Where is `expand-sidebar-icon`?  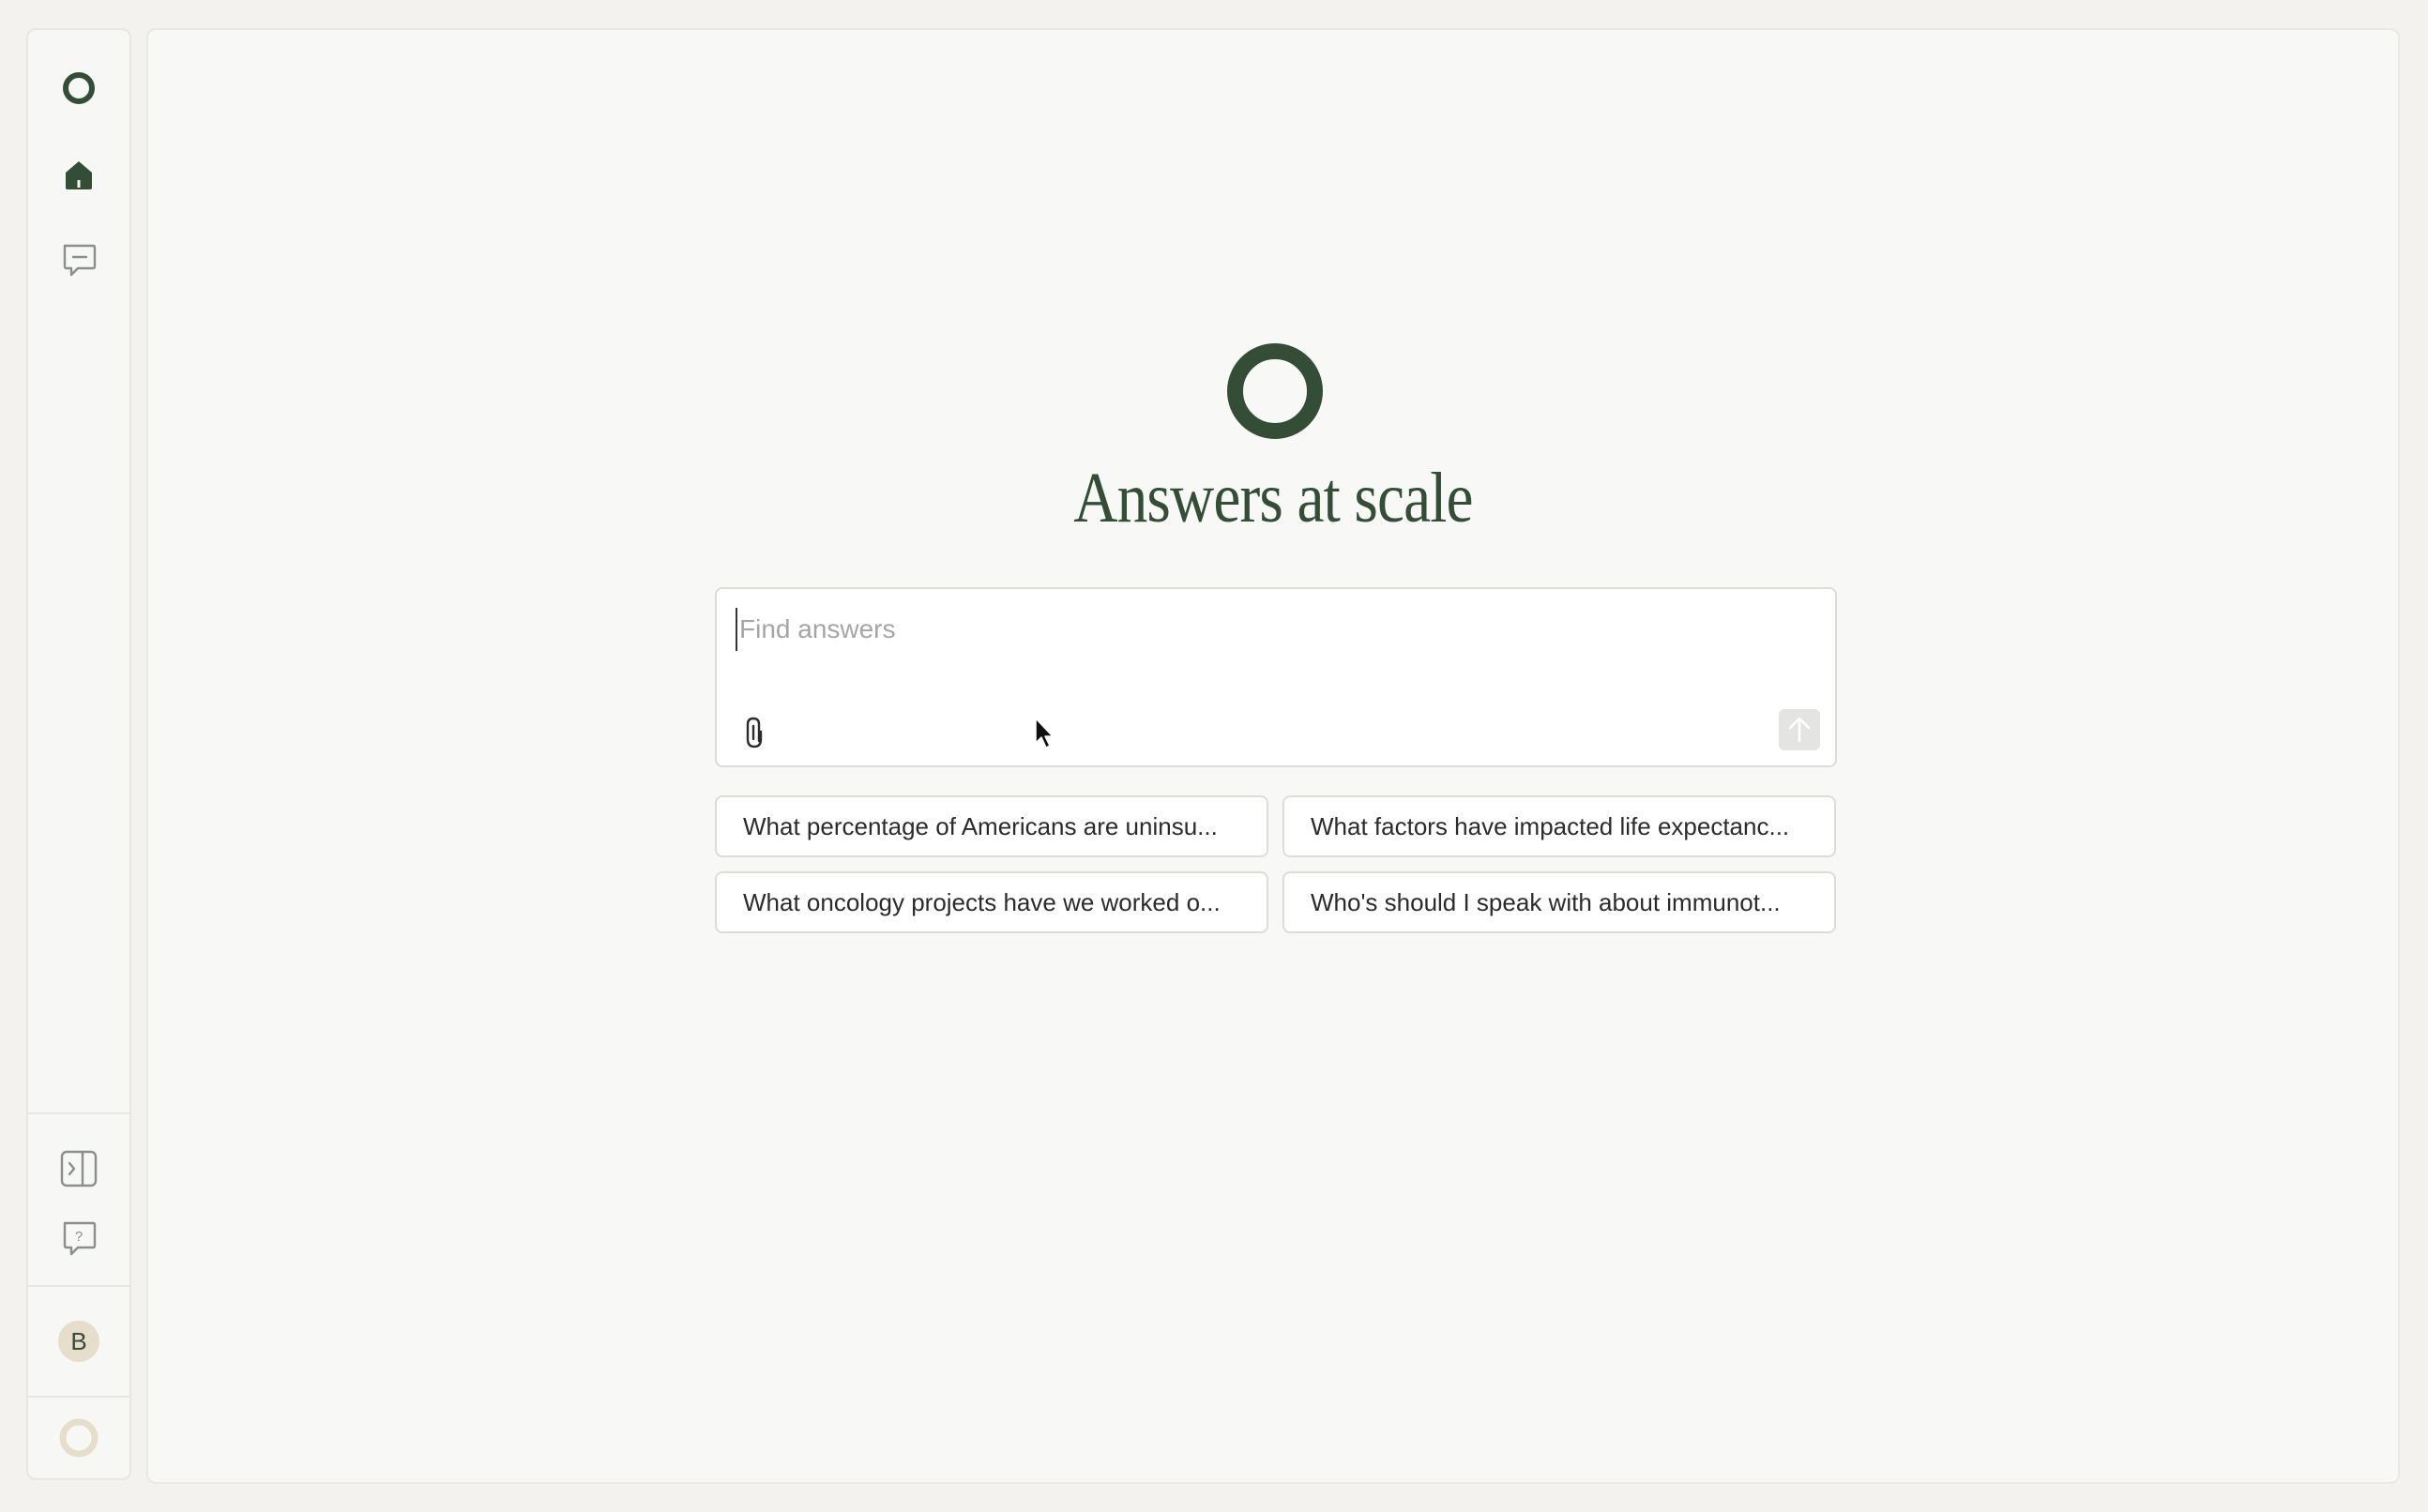
expand-sidebar-icon is located at coordinates (78, 1168).